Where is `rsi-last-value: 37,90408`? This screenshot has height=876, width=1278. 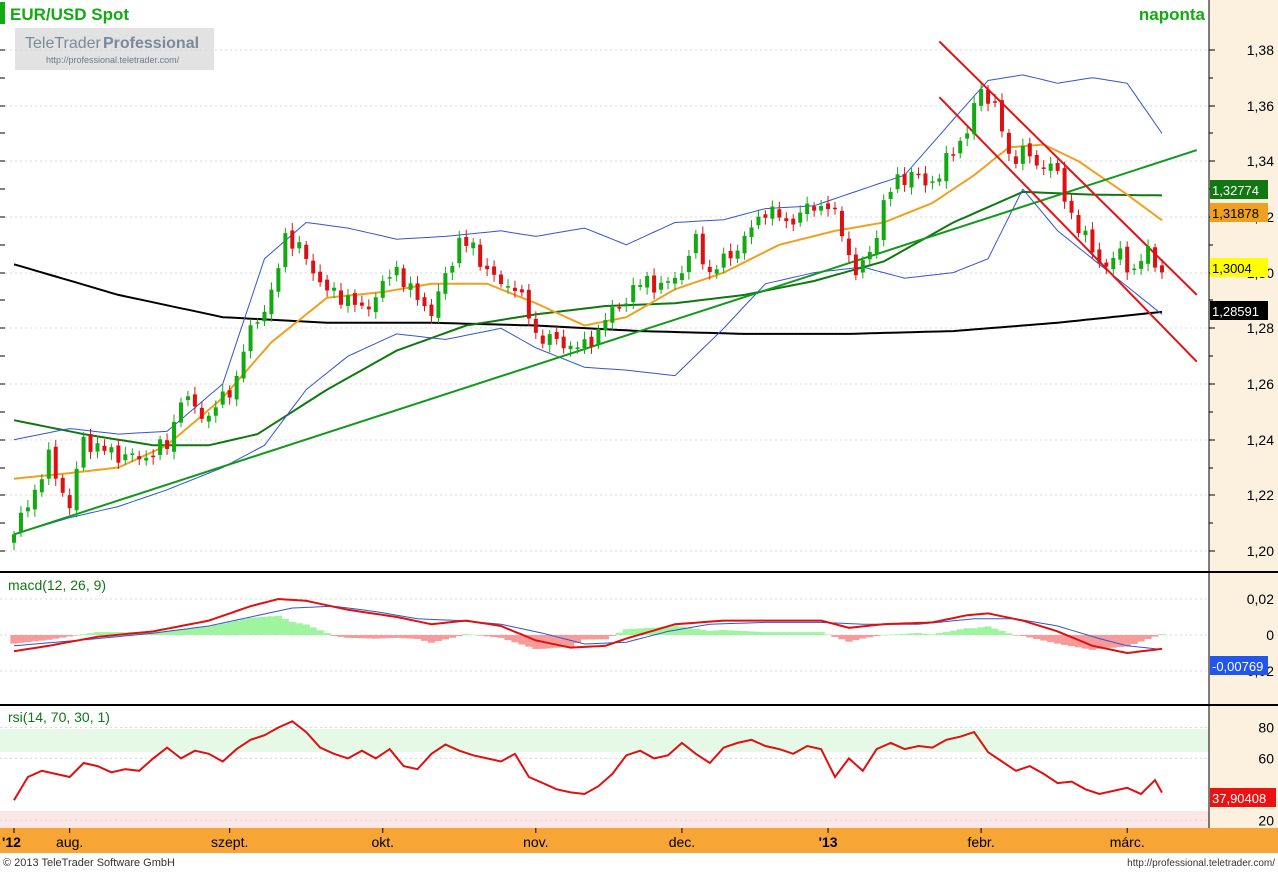
rsi-last-value: 37,90408 is located at coordinates (1239, 798).